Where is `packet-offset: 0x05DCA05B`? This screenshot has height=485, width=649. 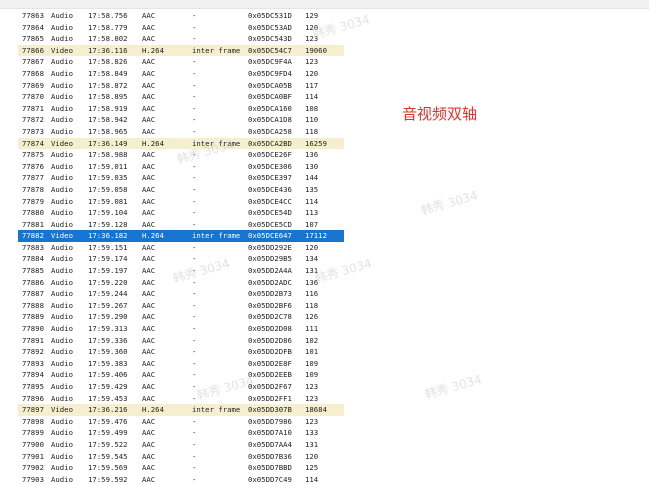 packet-offset: 0x05DCA05B is located at coordinates (270, 85).